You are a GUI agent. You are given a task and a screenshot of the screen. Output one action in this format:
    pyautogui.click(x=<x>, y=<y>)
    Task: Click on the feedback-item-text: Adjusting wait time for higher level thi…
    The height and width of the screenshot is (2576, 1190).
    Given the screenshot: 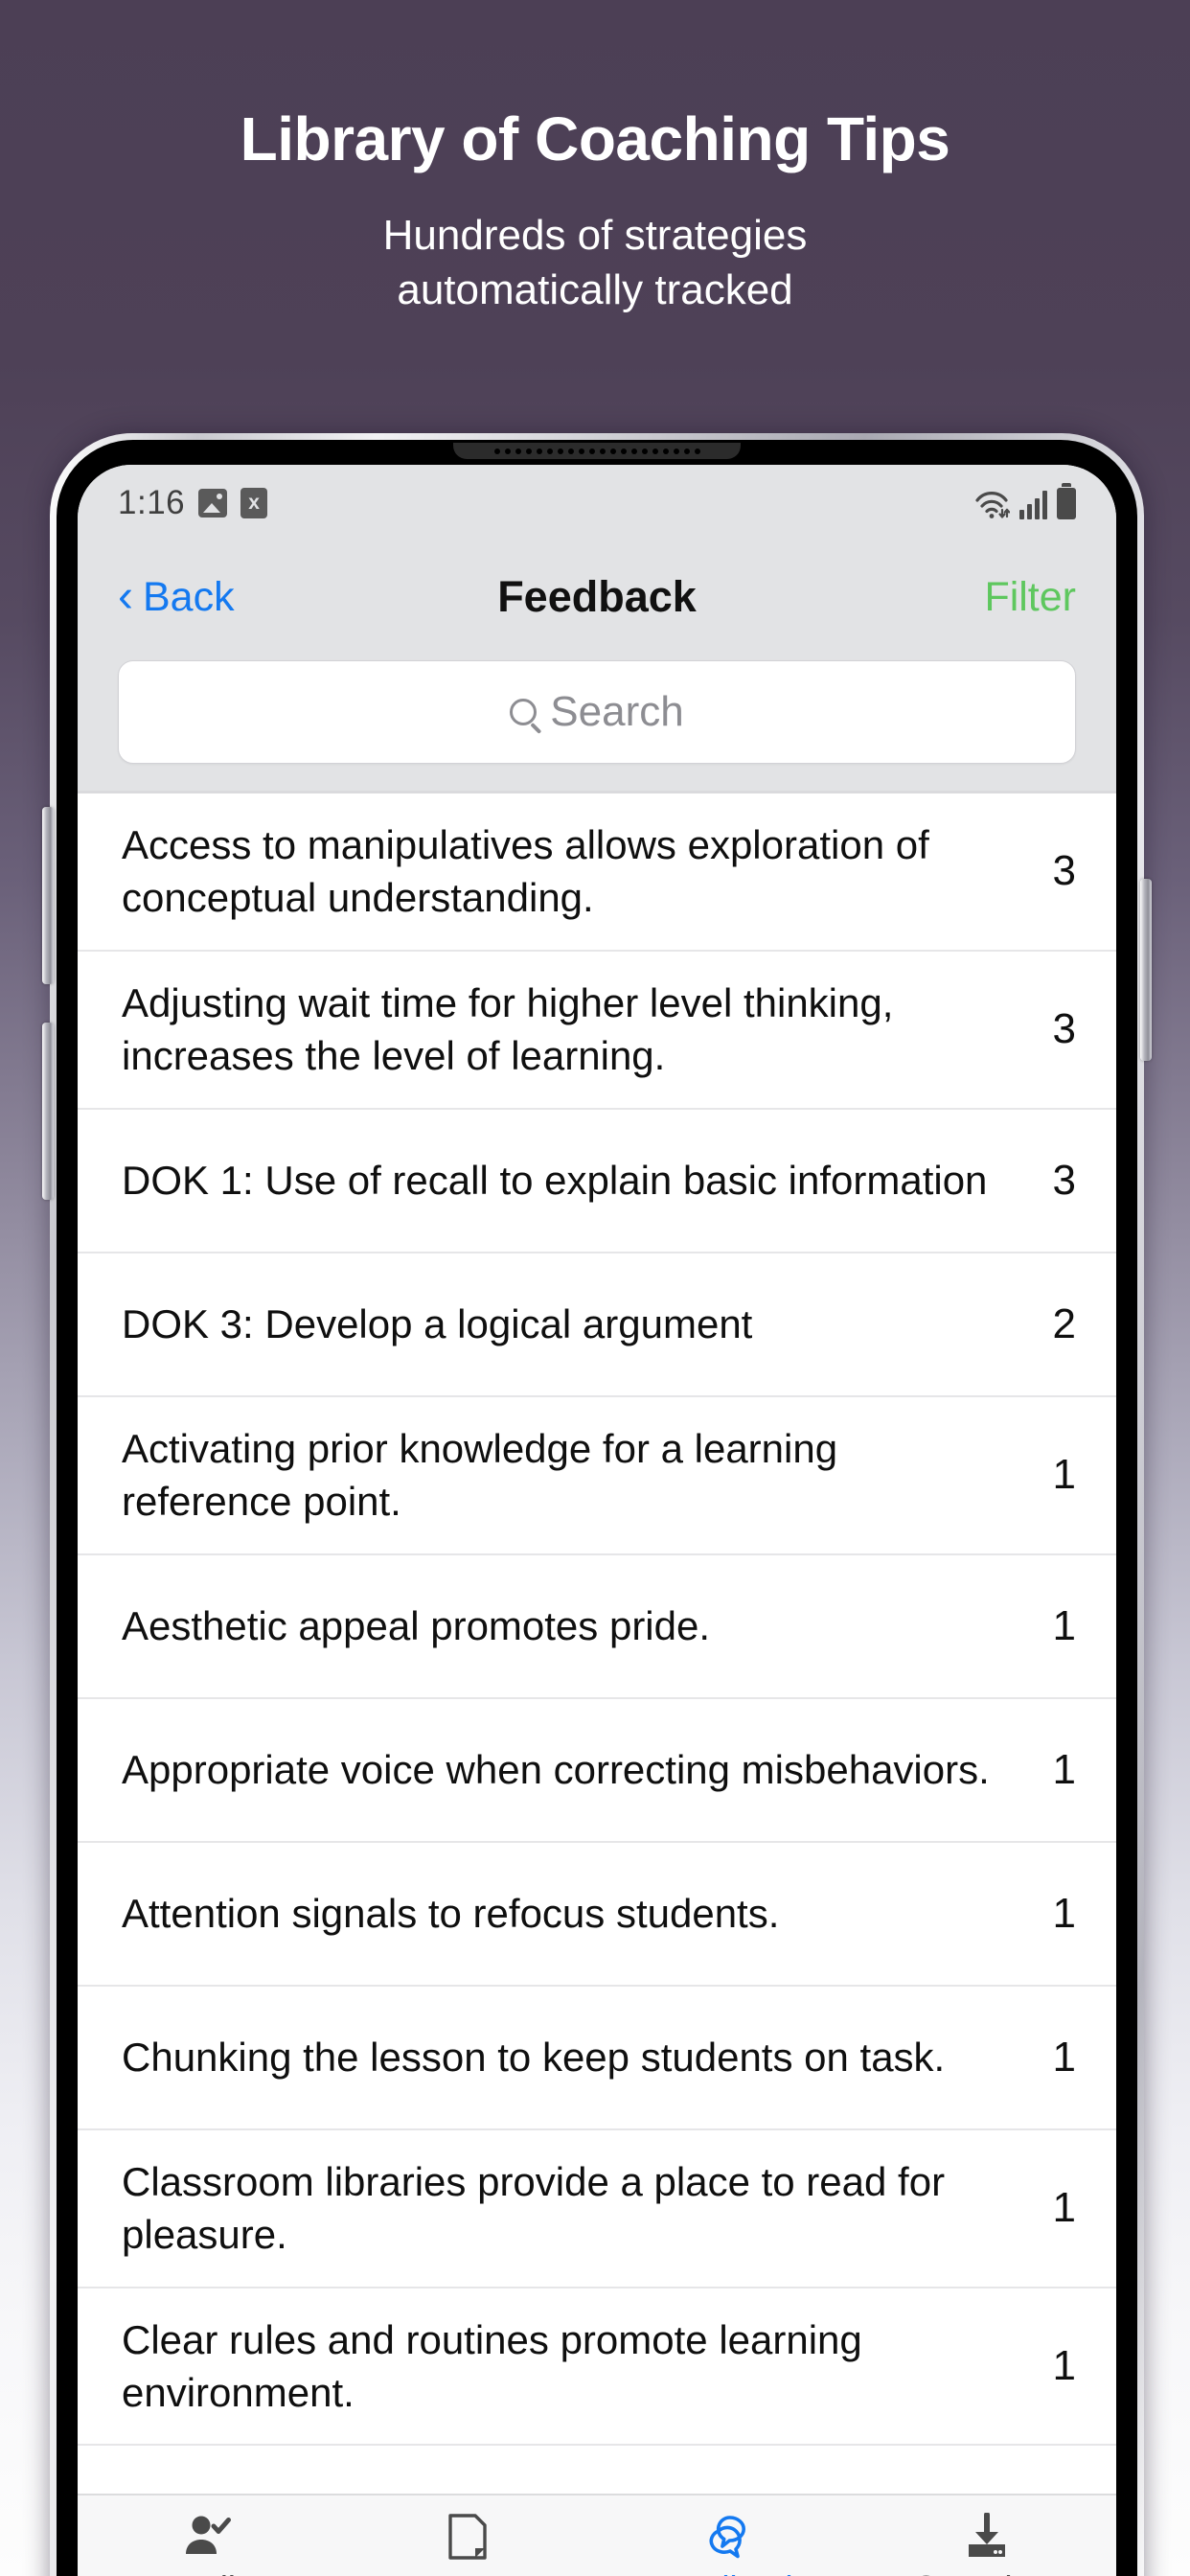 What is the action you would take?
    pyautogui.click(x=508, y=1029)
    